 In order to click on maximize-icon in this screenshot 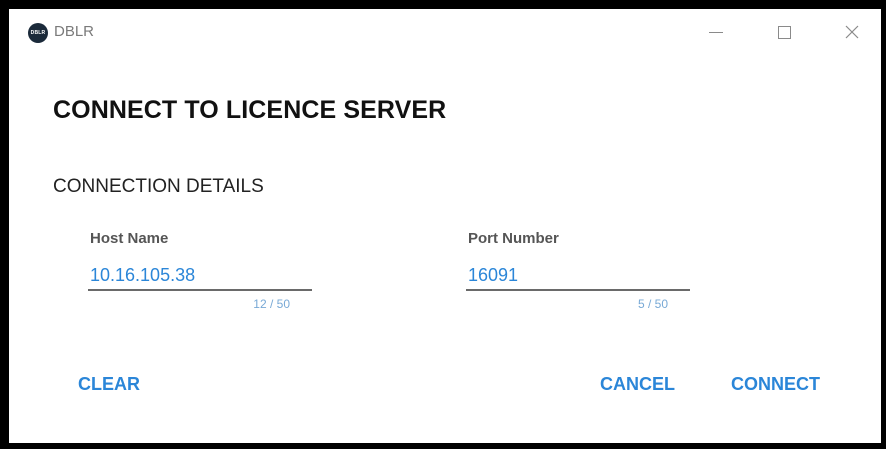, I will do `click(784, 32)`.